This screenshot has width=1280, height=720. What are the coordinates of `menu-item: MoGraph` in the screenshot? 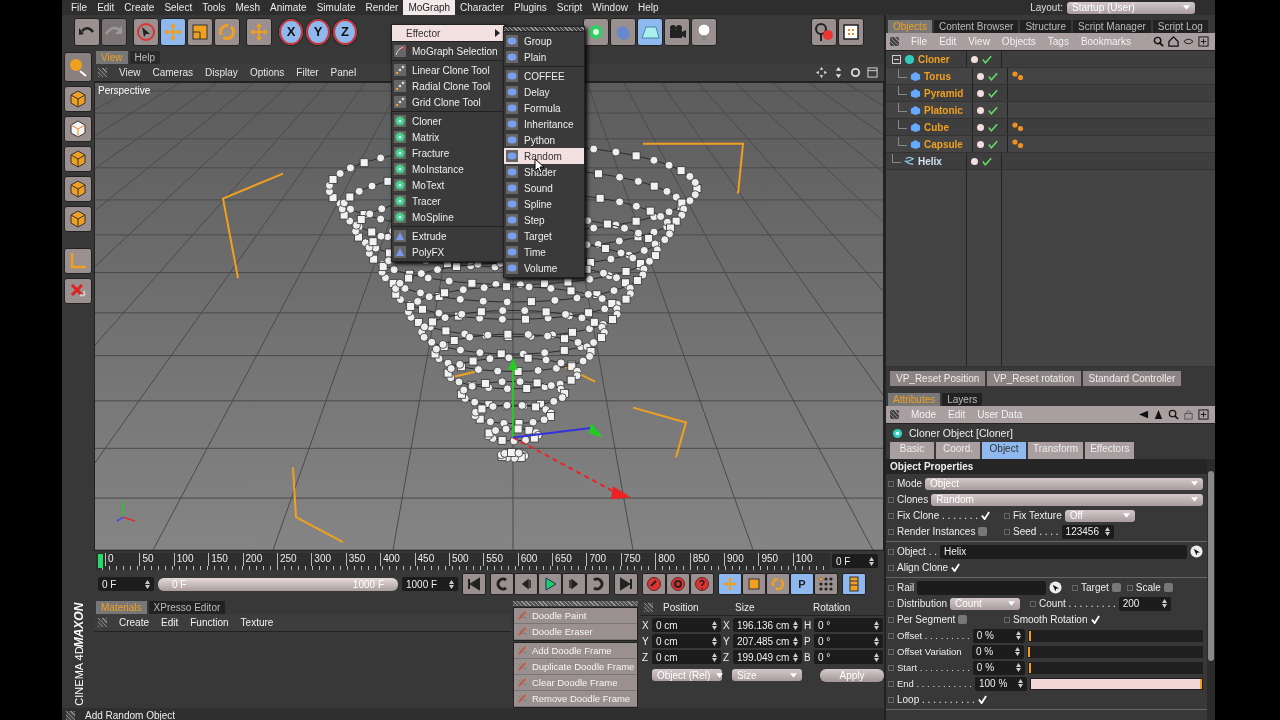 It's located at (429, 7).